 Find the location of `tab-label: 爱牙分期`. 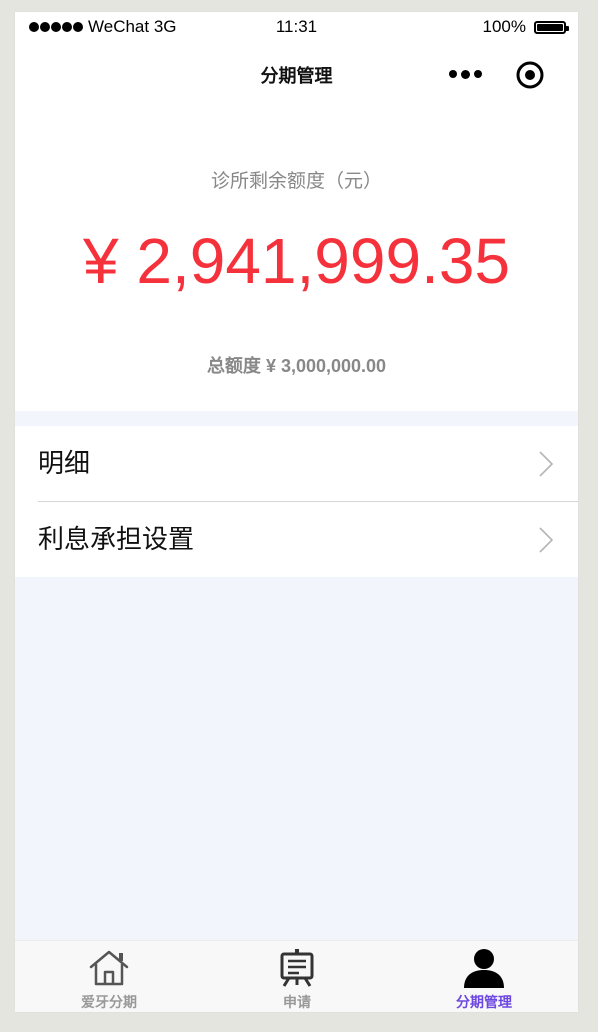

tab-label: 爱牙分期 is located at coordinates (109, 1002).